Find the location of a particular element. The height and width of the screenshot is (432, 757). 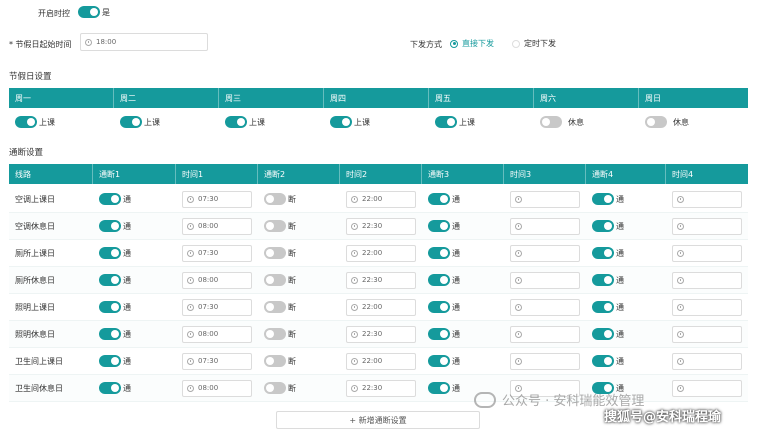

holiday-toggle-tue: 上课 is located at coordinates (166, 123).